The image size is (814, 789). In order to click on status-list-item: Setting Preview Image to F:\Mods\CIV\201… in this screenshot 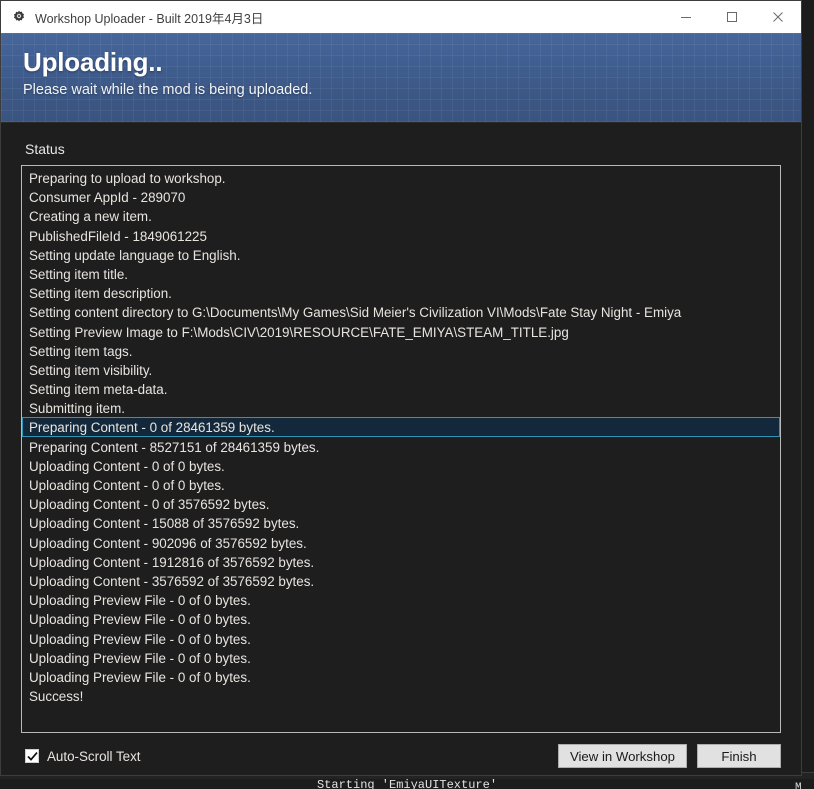, I will do `click(401, 331)`.